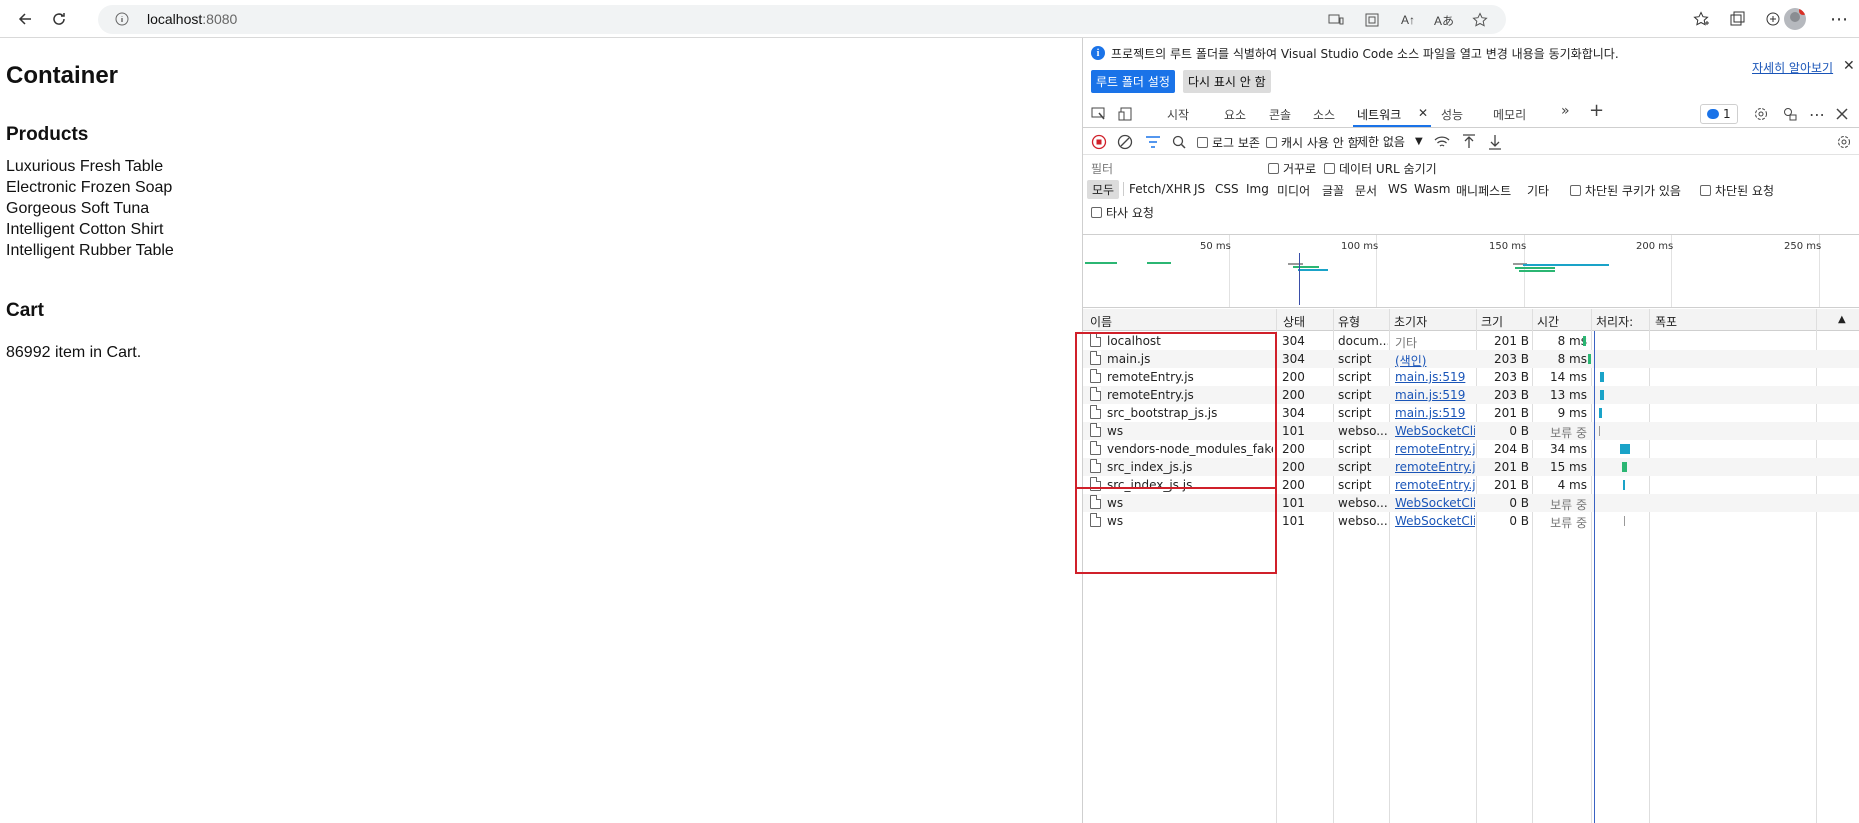 Image resolution: width=1859 pixels, height=823 pixels. Describe the element at coordinates (1349, 321) in the screenshot. I see `column-header-type: 유형` at that location.